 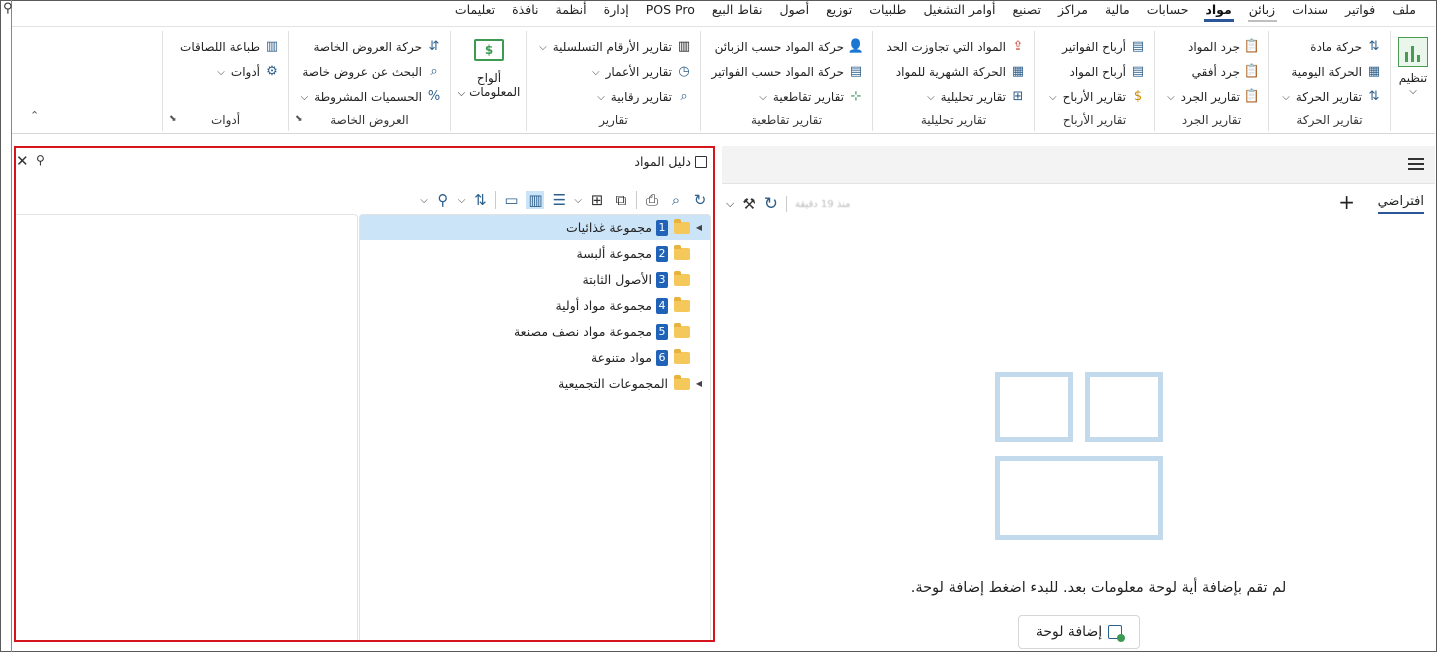 I want to click on item-exceeded-limit: ⇪ المواد التي تجاوزت الحد, so click(x=956, y=47).